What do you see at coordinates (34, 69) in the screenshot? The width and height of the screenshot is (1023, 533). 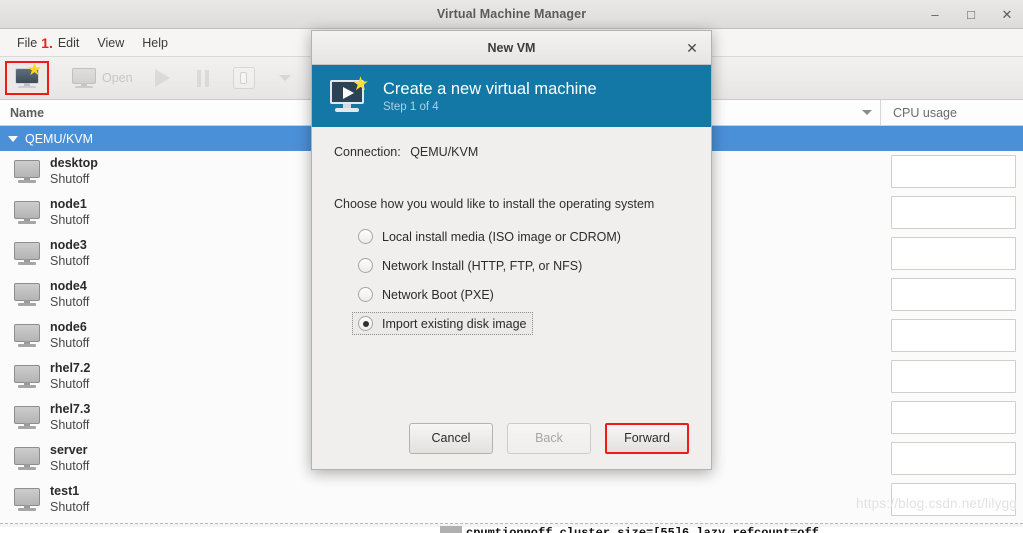 I see `star-icon: ★` at bounding box center [34, 69].